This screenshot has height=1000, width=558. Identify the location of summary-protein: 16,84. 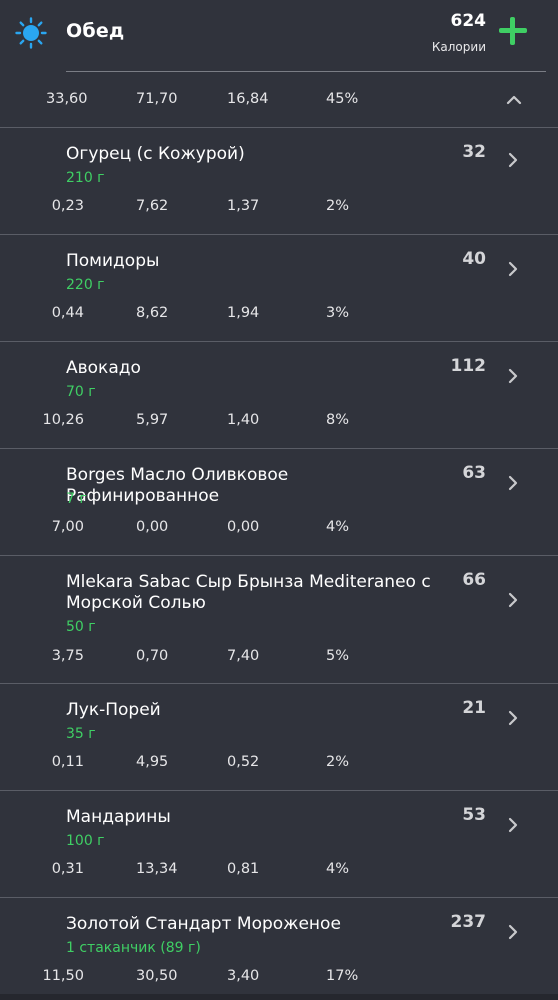
(248, 99).